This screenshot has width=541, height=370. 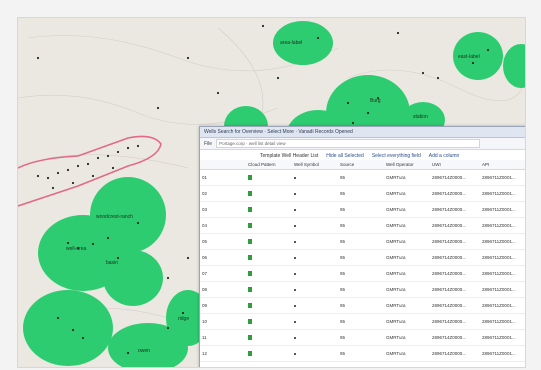 What do you see at coordinates (223, 193) in the screenshot?
I see `table-cell: 02` at bounding box center [223, 193].